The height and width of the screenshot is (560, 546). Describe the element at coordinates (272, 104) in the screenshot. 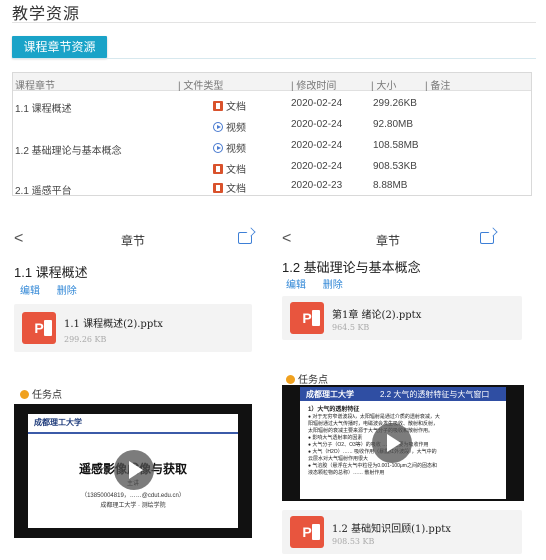

I see `table-row: 1.1 课程概述 文档 2020-02-24 299.26KB` at that location.